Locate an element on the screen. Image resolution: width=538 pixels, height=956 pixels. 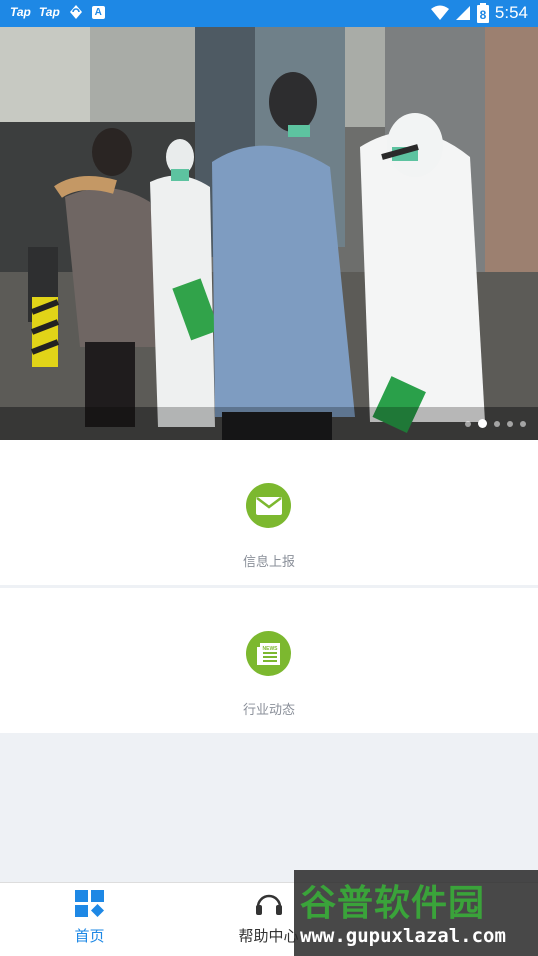
nav-home-label: 首页 is located at coordinates (89, 936).